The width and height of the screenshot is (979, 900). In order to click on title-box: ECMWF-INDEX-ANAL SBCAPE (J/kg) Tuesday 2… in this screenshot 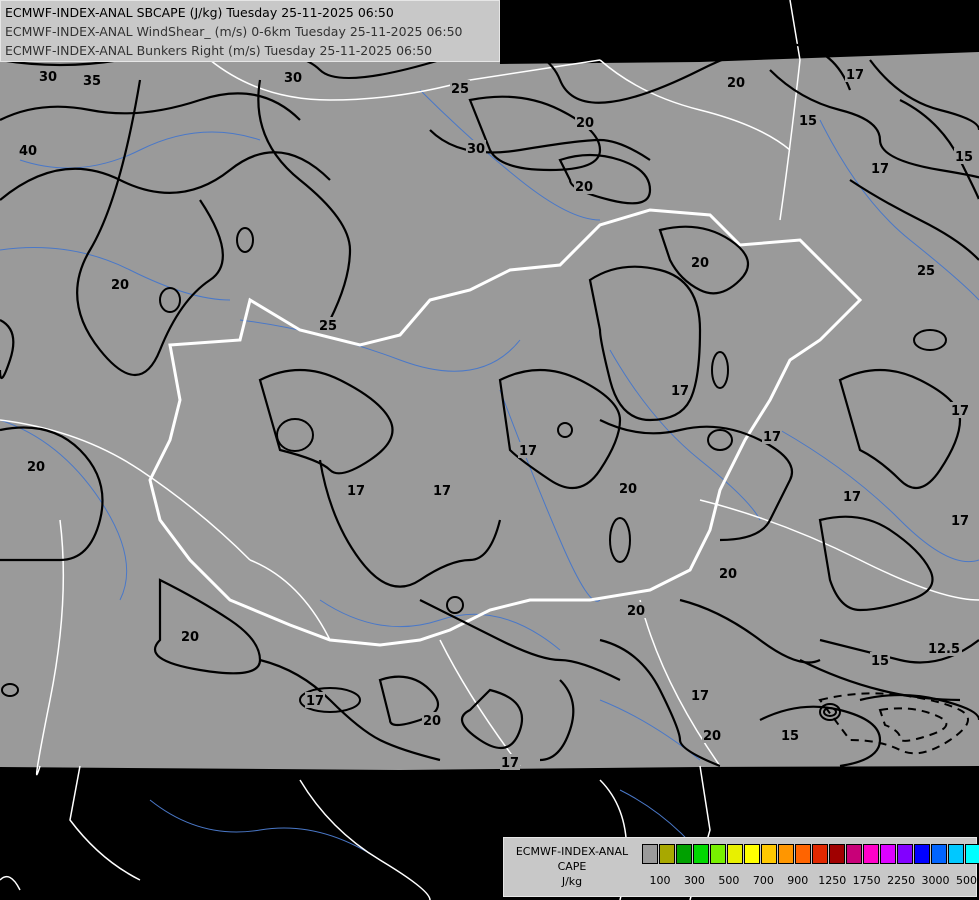, I will do `click(250, 31)`.